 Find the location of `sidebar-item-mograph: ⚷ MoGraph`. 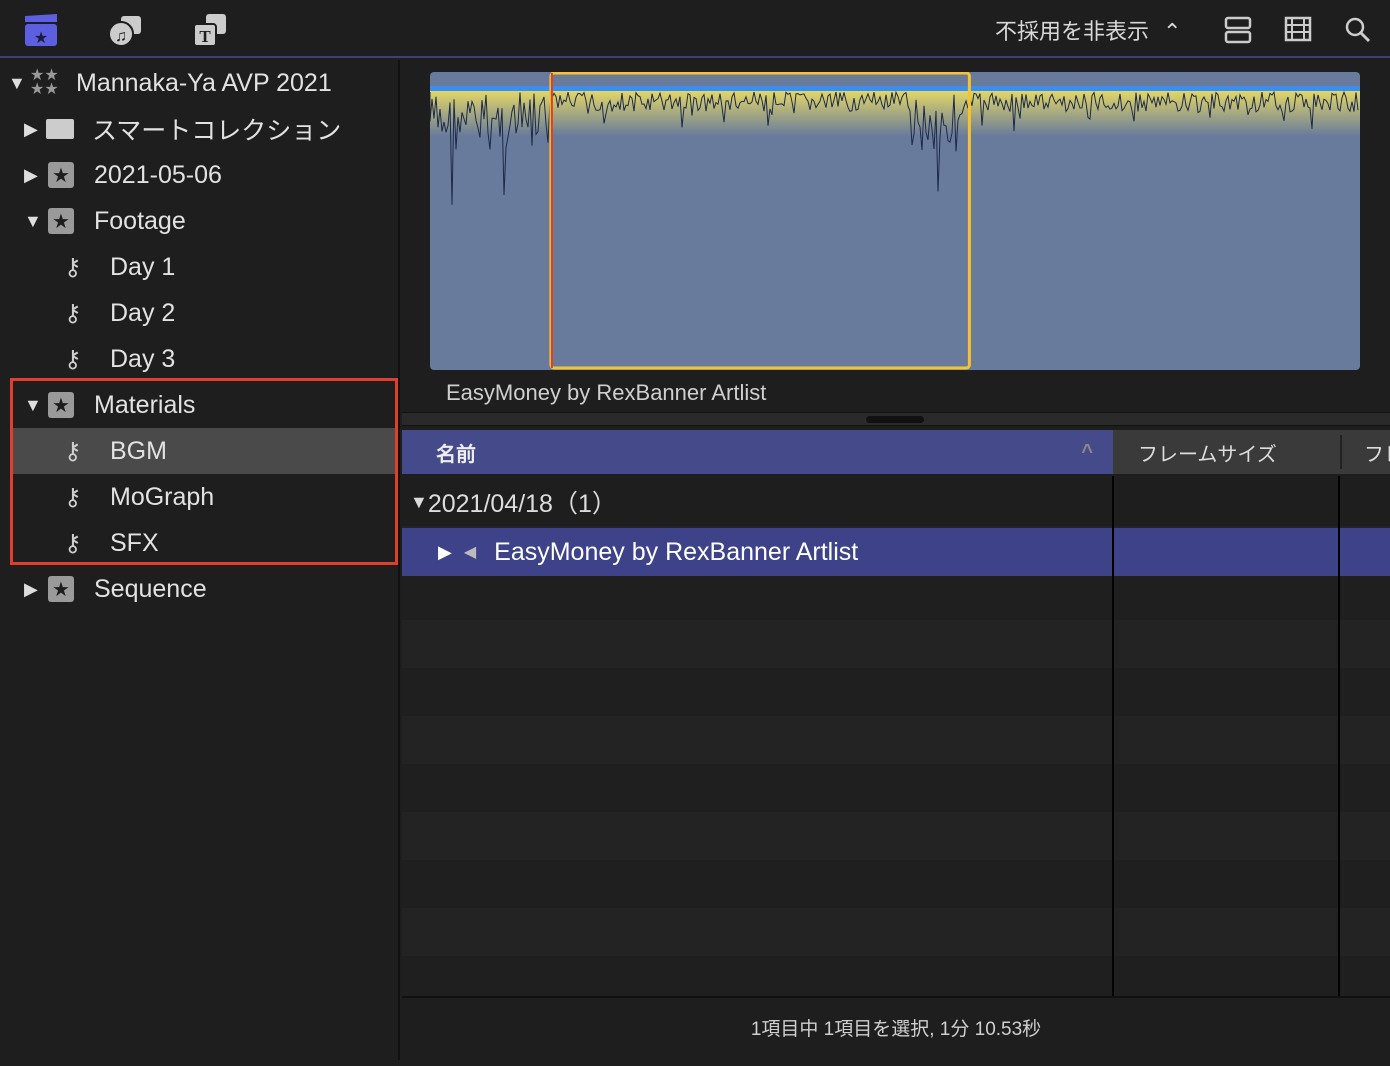

sidebar-item-mograph: ⚷ MoGraph is located at coordinates (200, 497).